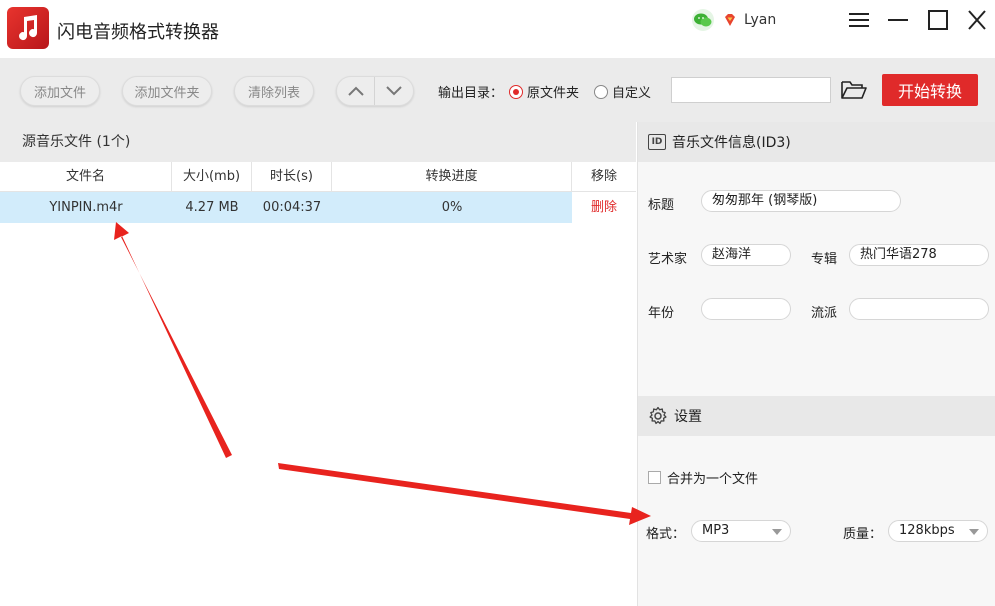 The width and height of the screenshot is (995, 606). Describe the element at coordinates (86, 177) in the screenshot. I see `column-filename: 文件名` at that location.